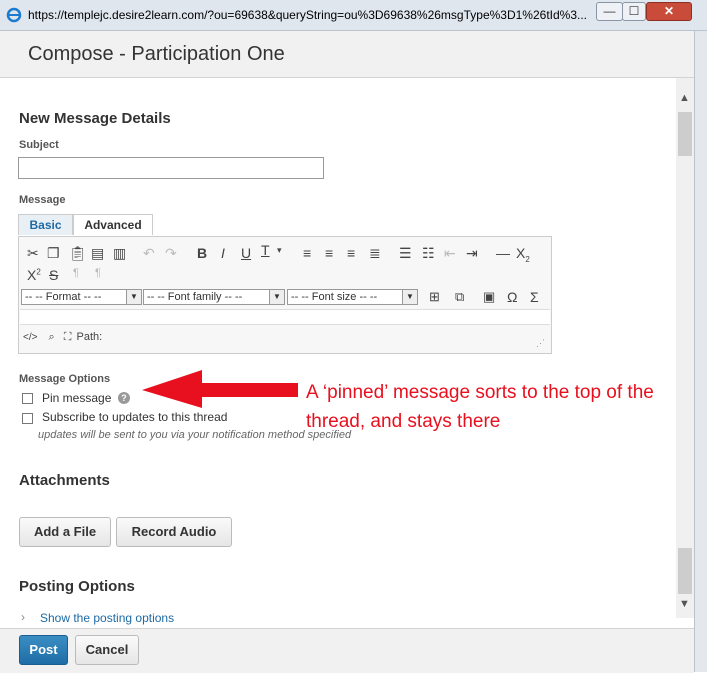 The image size is (707, 673). I want to click on underline-icon: U, so click(246, 253).